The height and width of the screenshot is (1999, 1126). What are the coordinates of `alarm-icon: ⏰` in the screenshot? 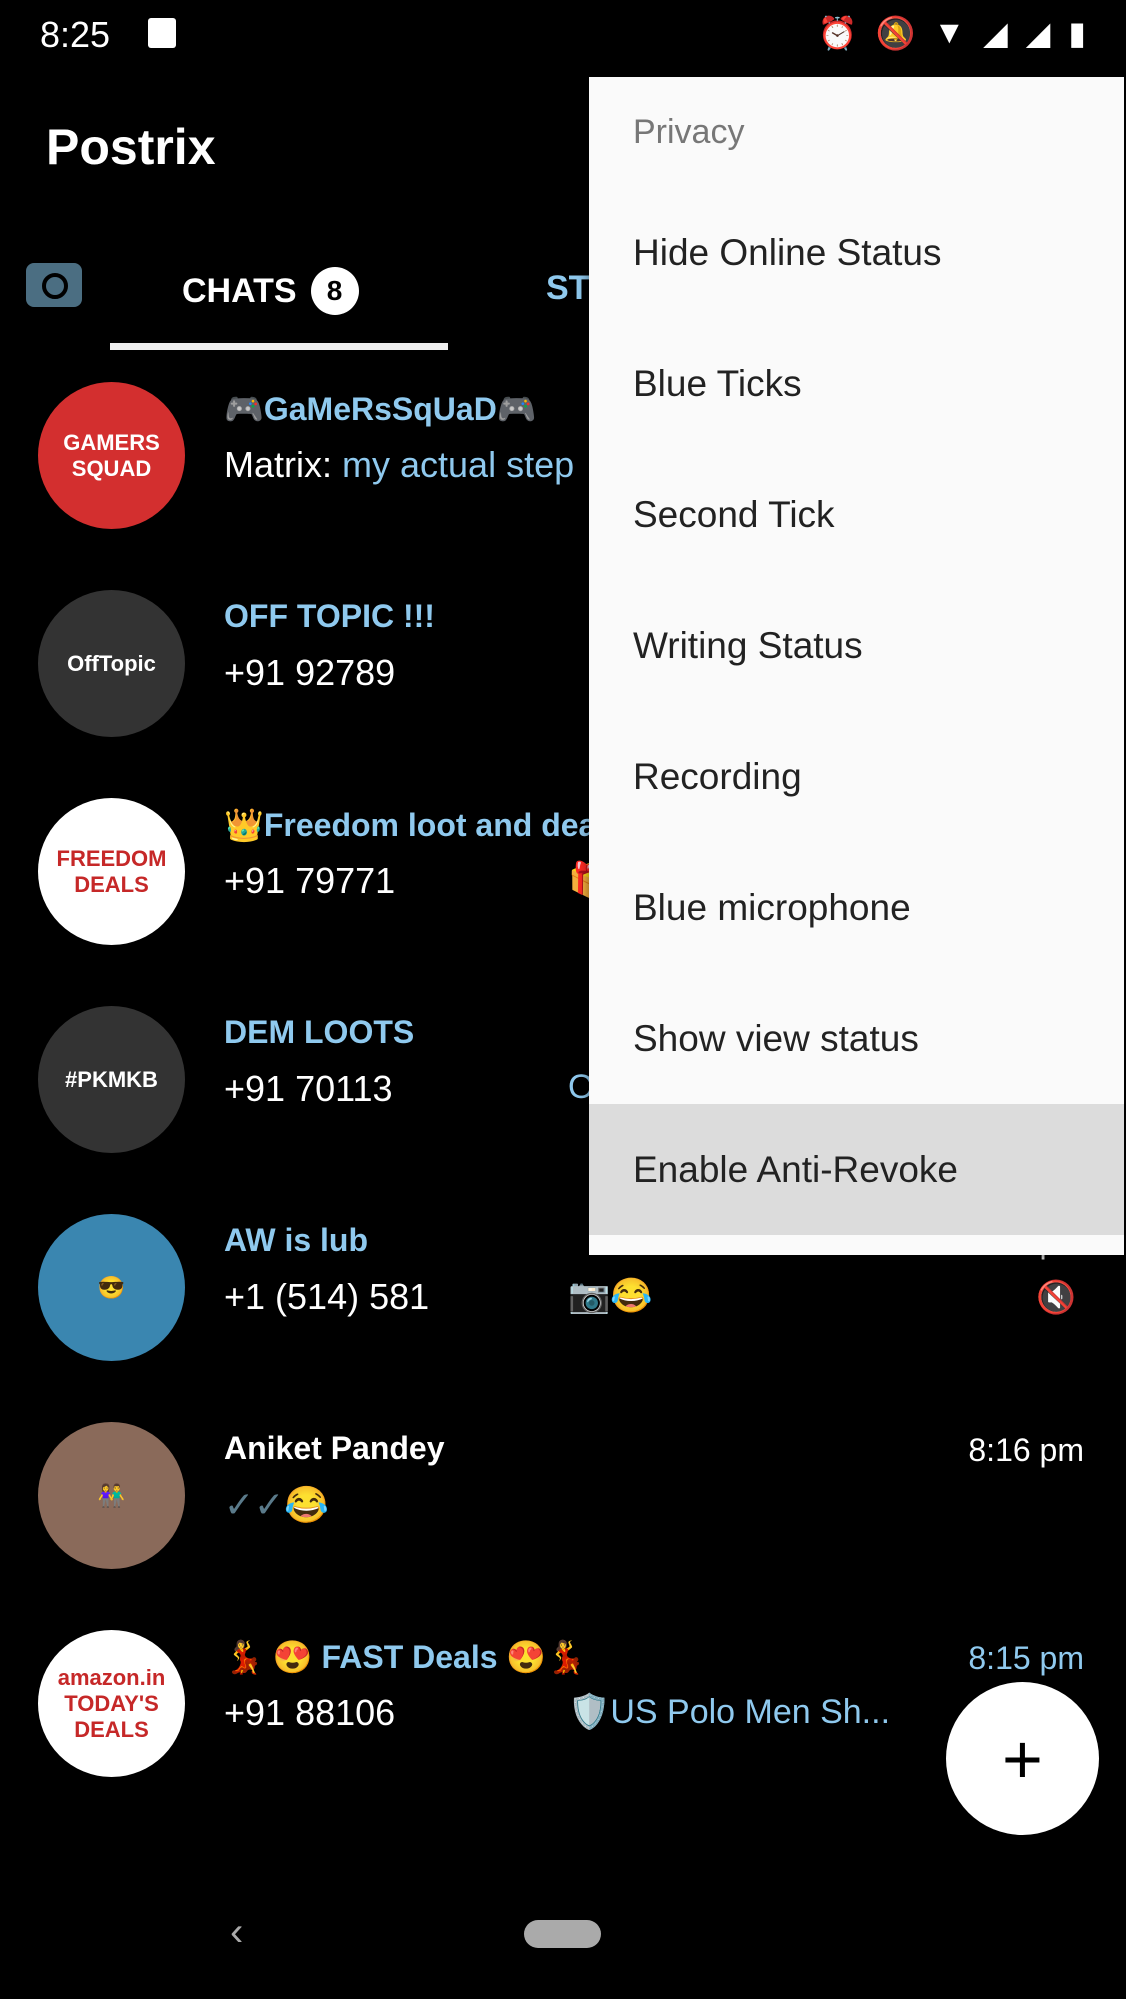 It's located at (837, 33).